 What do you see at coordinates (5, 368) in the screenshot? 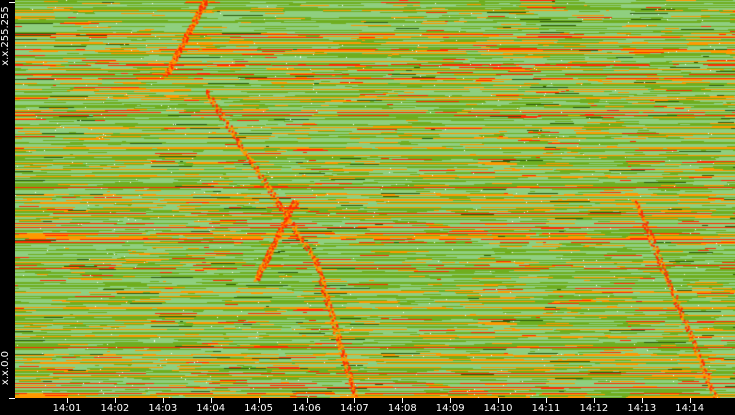
I see `y-label-bottom: x.x.0.0` at bounding box center [5, 368].